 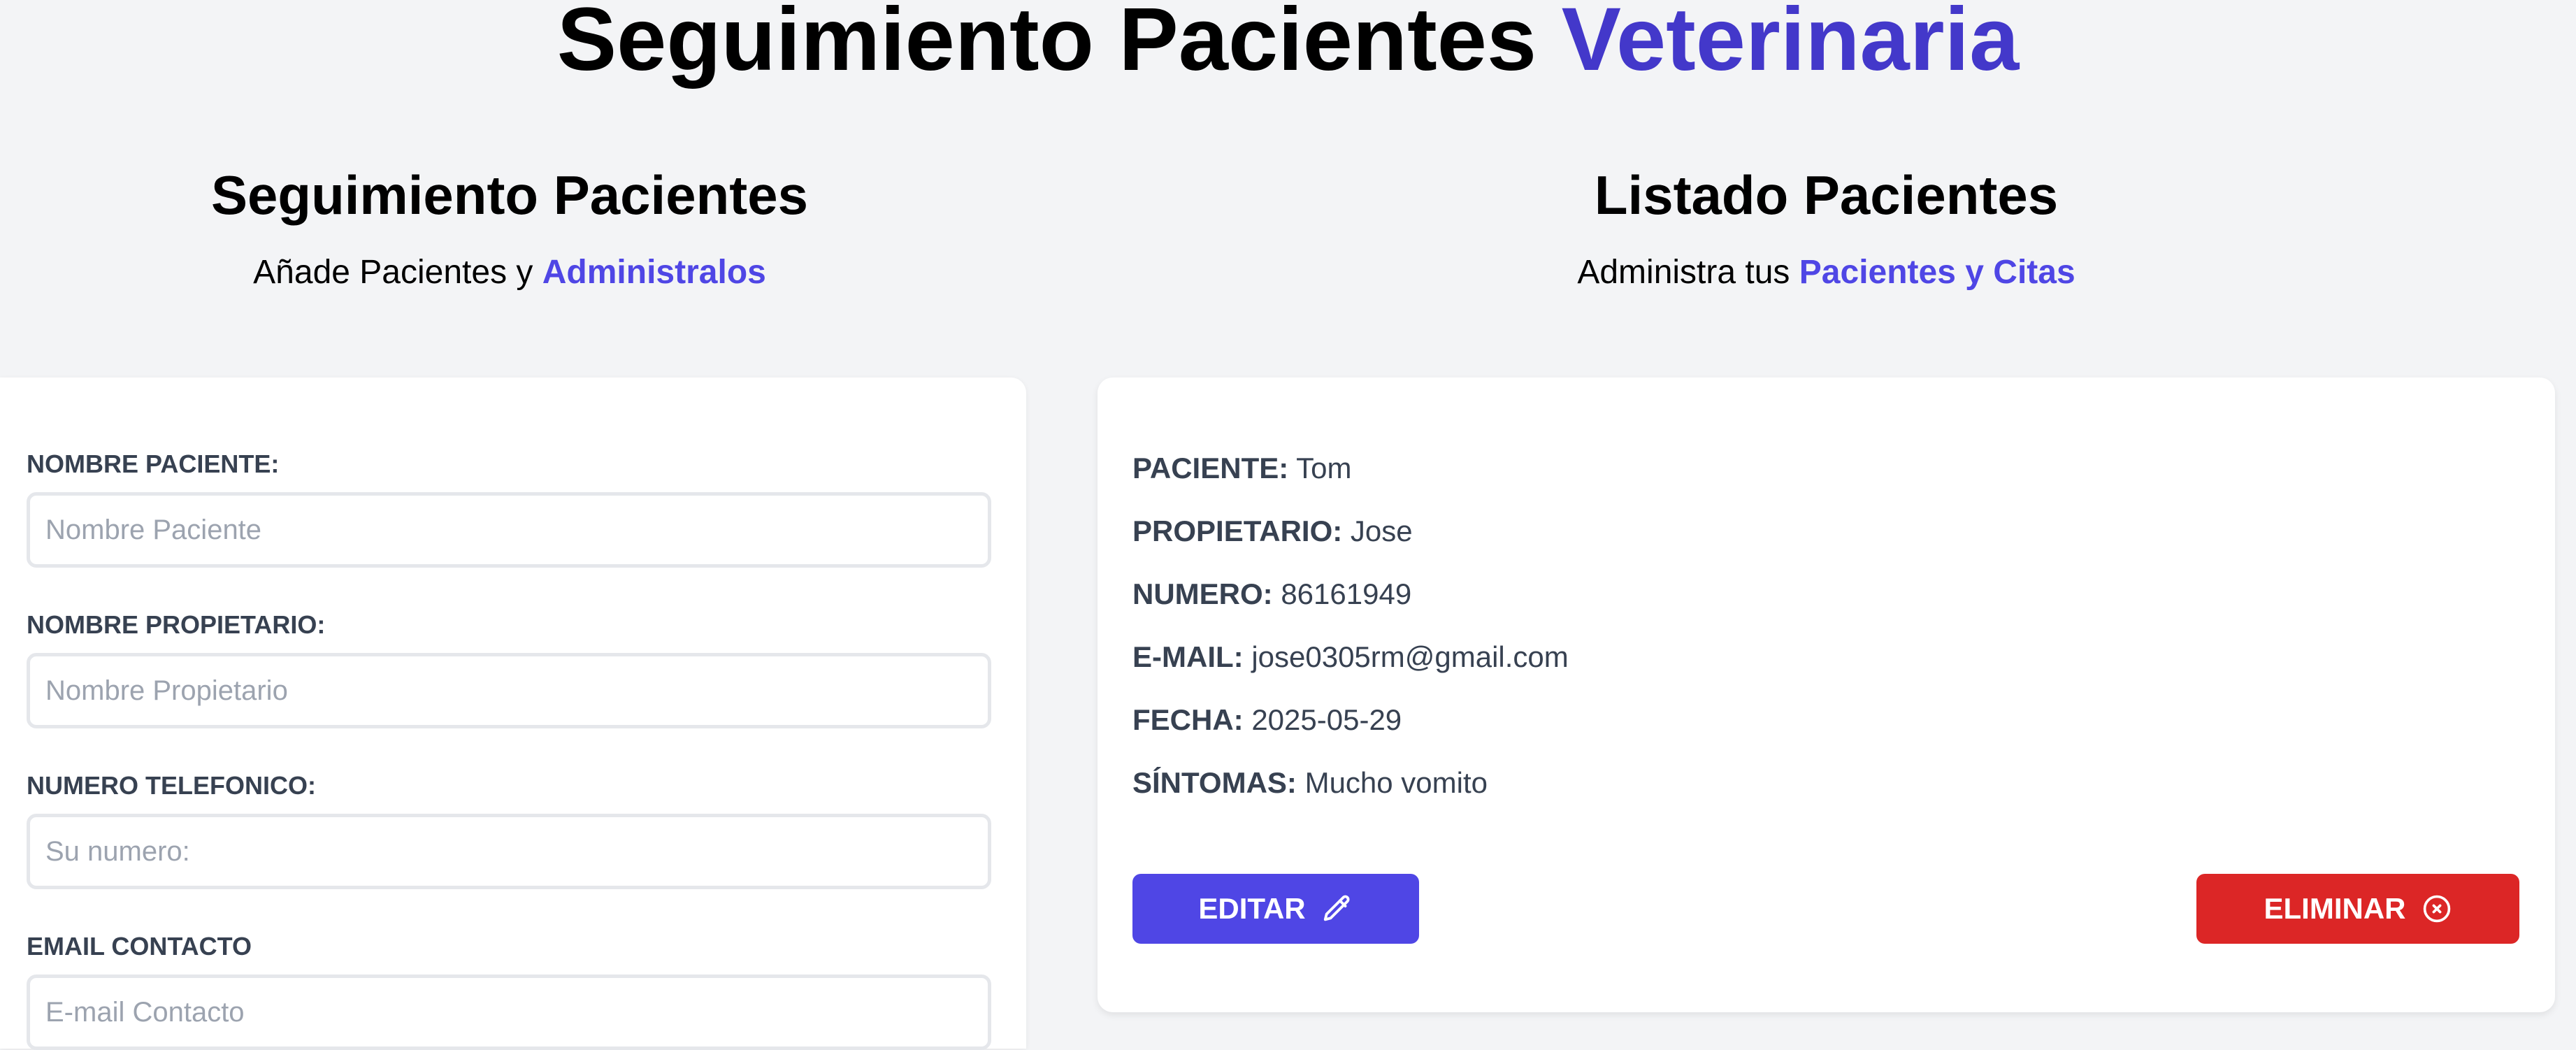 I want to click on field-phone: NUMERO TELEFONICO:, so click(x=509, y=829).